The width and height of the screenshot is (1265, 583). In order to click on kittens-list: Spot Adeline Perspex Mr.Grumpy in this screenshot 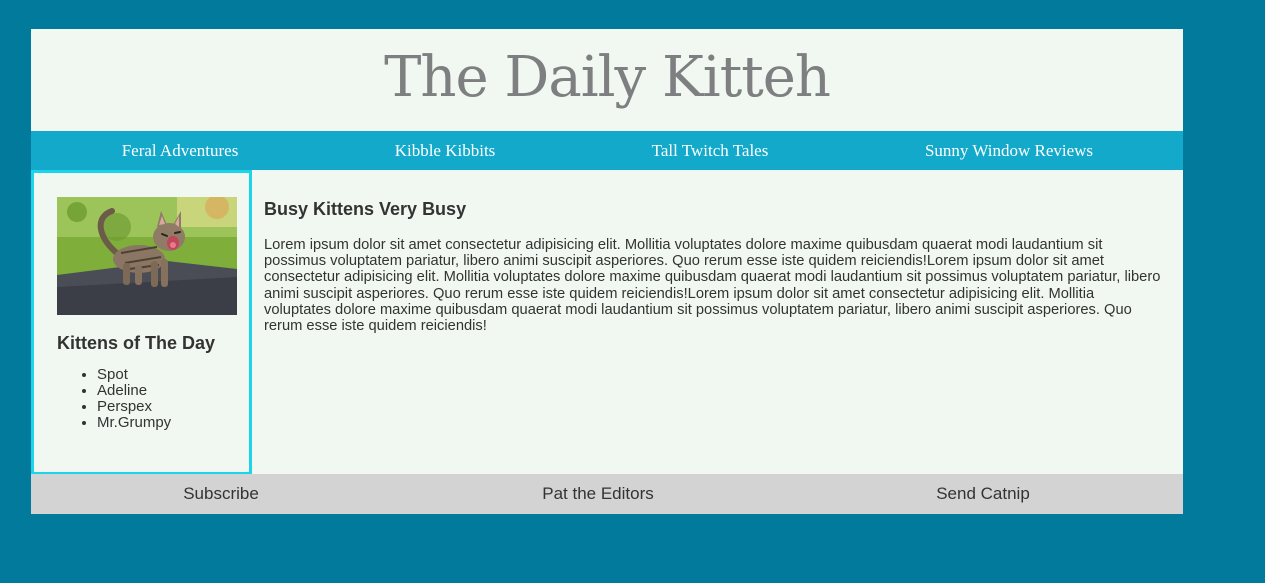, I will do `click(114, 399)`.